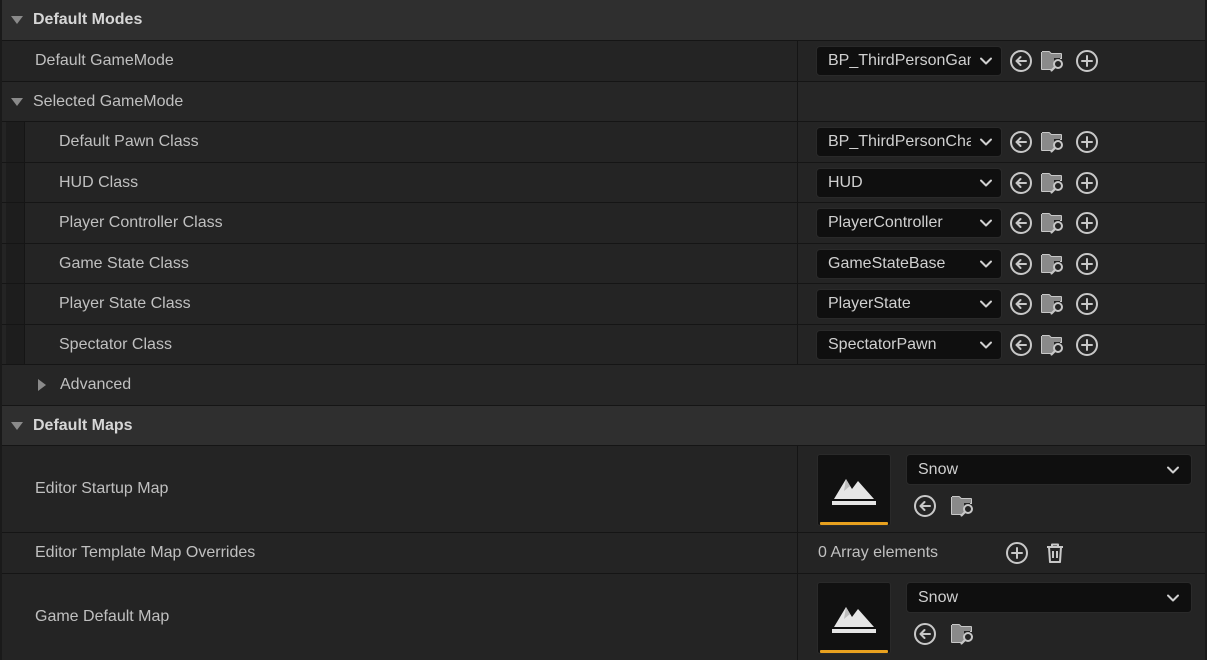 The width and height of the screenshot is (1207, 660). Describe the element at coordinates (99, 182) in the screenshot. I see `property-label: HUD Class` at that location.